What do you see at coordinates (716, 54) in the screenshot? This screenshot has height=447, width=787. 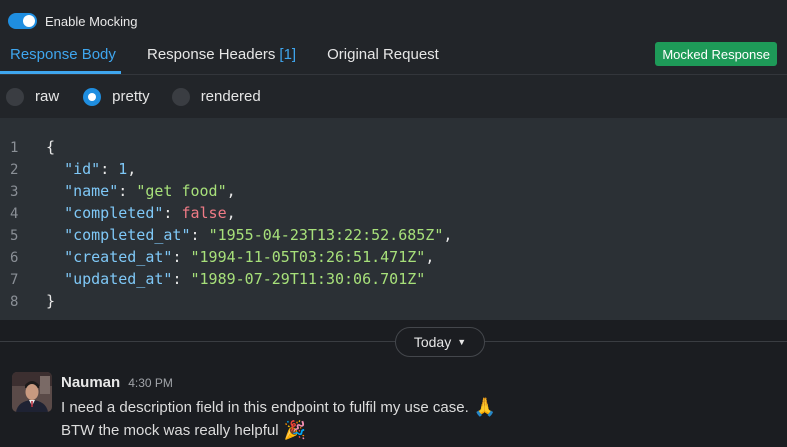 I see `mocked-response-badge: Mocked Response` at bounding box center [716, 54].